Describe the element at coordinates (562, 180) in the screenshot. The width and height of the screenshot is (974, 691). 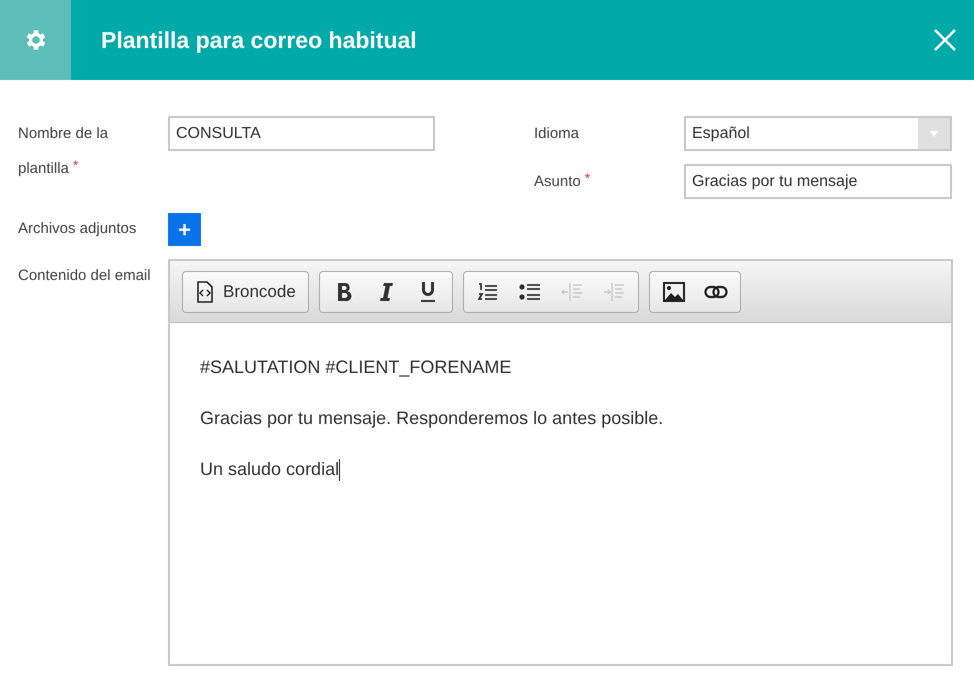
I see `field-label: Asunto *` at that location.